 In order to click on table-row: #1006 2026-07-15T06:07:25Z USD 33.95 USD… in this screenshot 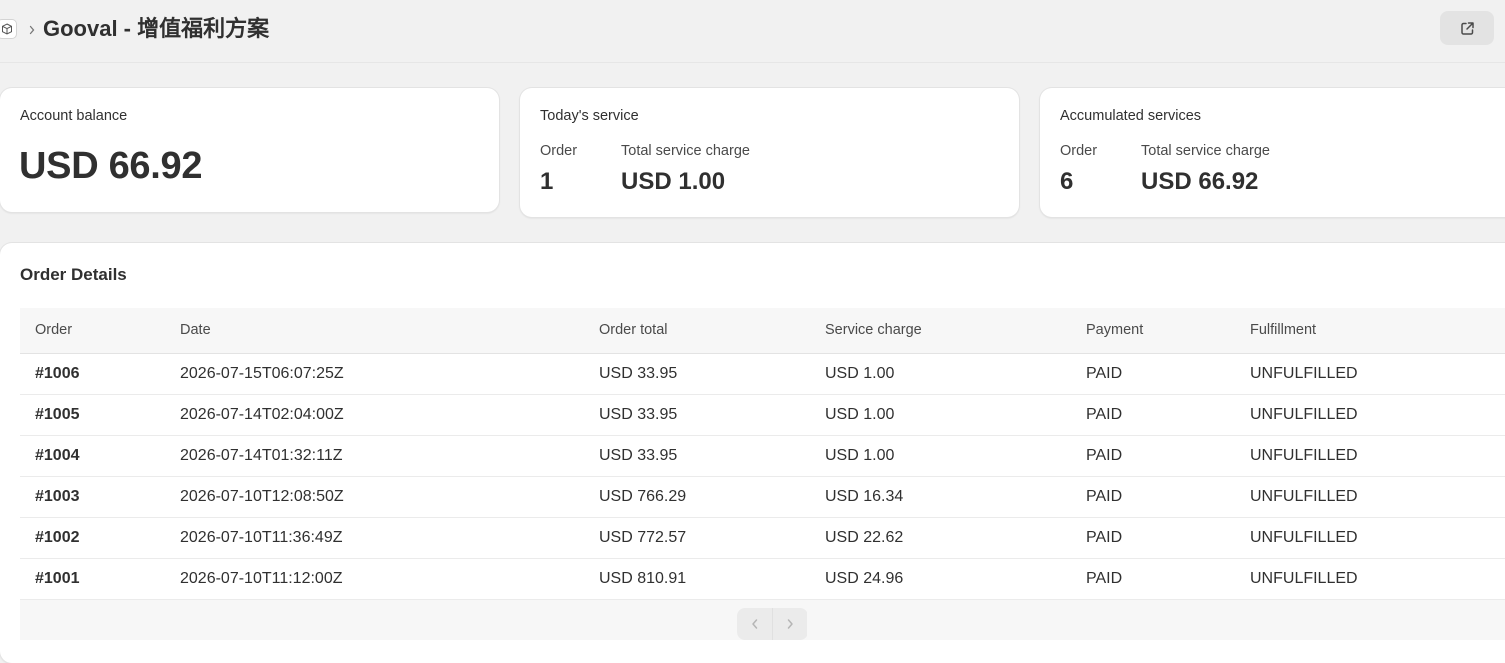, I will do `click(762, 373)`.